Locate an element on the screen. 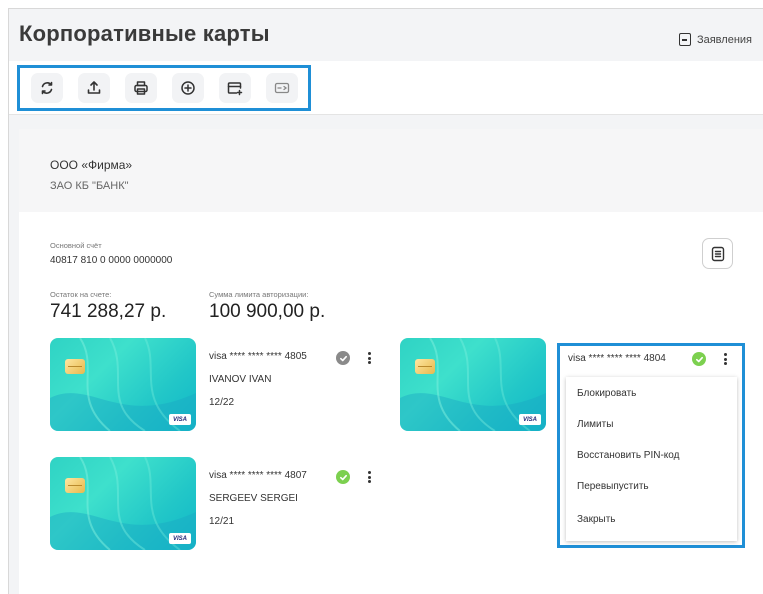  refresh-icon is located at coordinates (47, 88).